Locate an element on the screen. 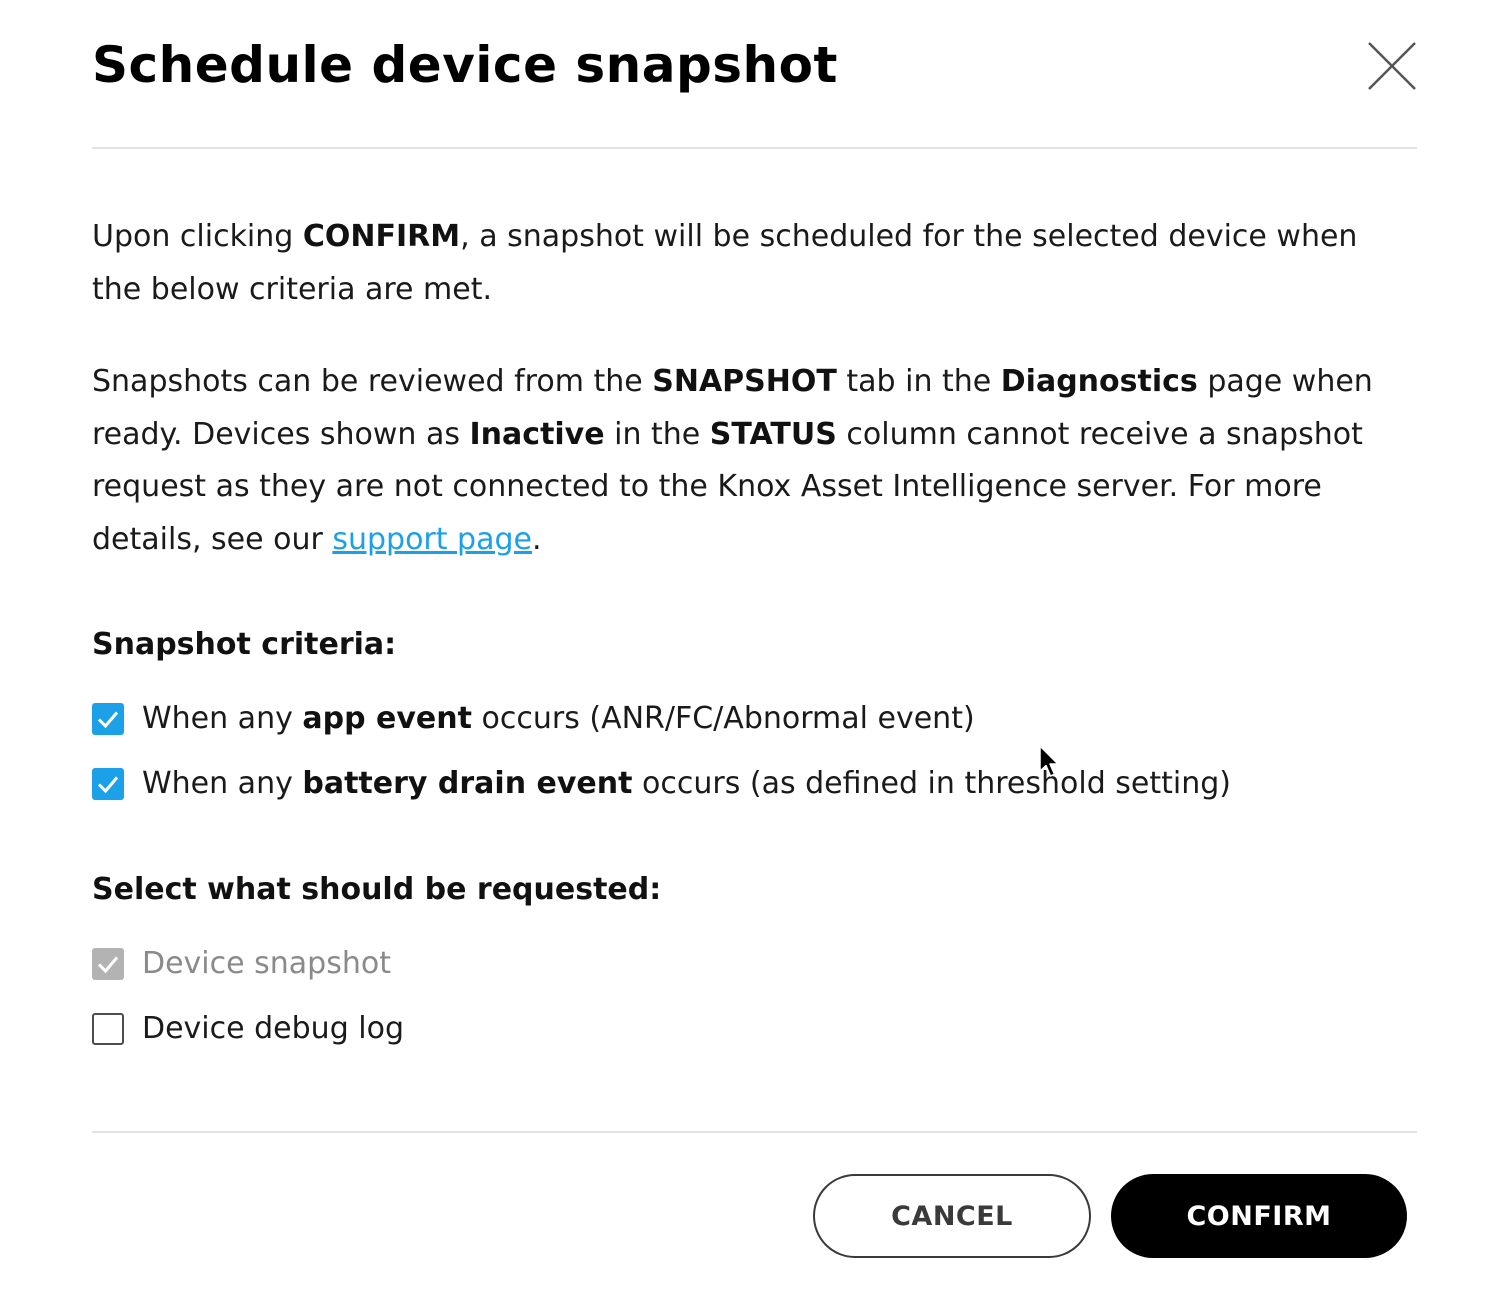 This screenshot has height=1296, width=1506. request-heading: Select what should be requested: is located at coordinates (377, 889).